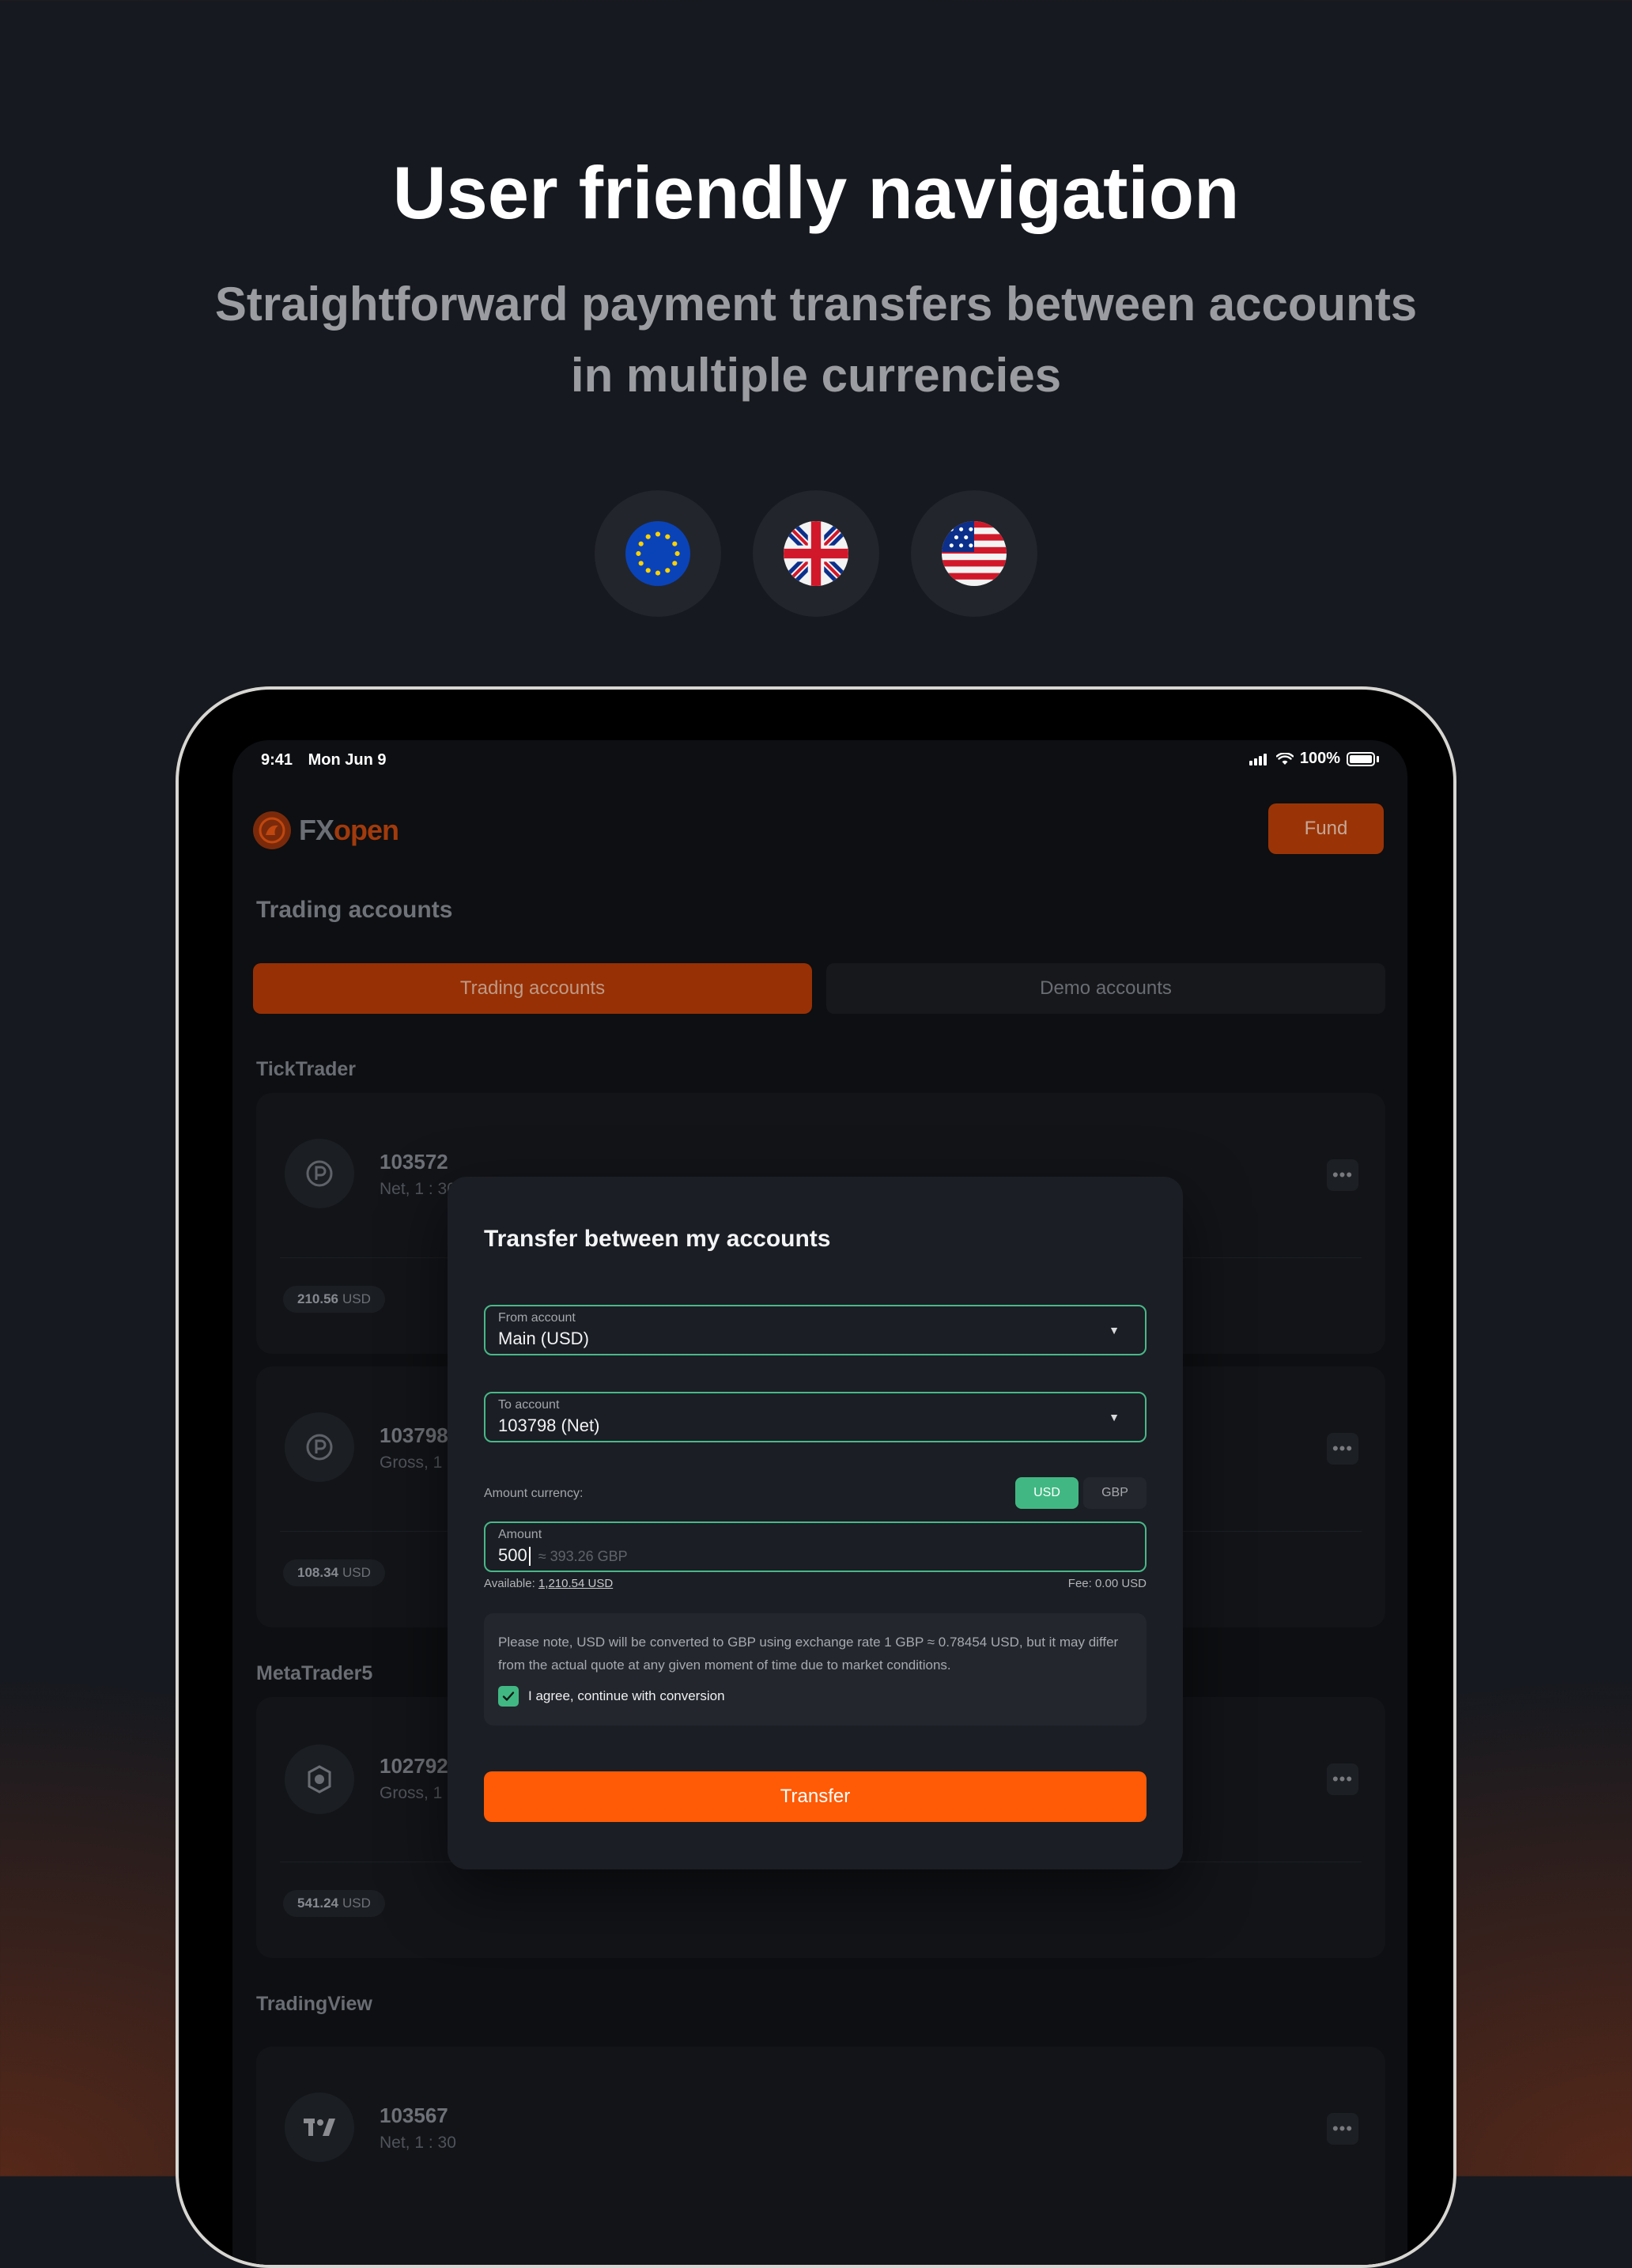 This screenshot has width=1632, height=2268. Describe the element at coordinates (520, 1535) in the screenshot. I see `amount-label: Amount` at that location.